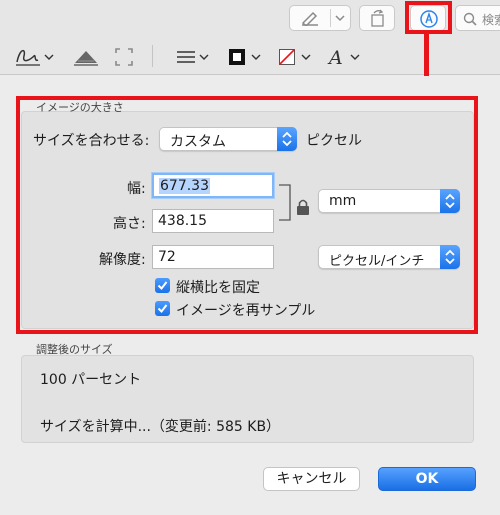  I want to click on sign-button, so click(320, 18).